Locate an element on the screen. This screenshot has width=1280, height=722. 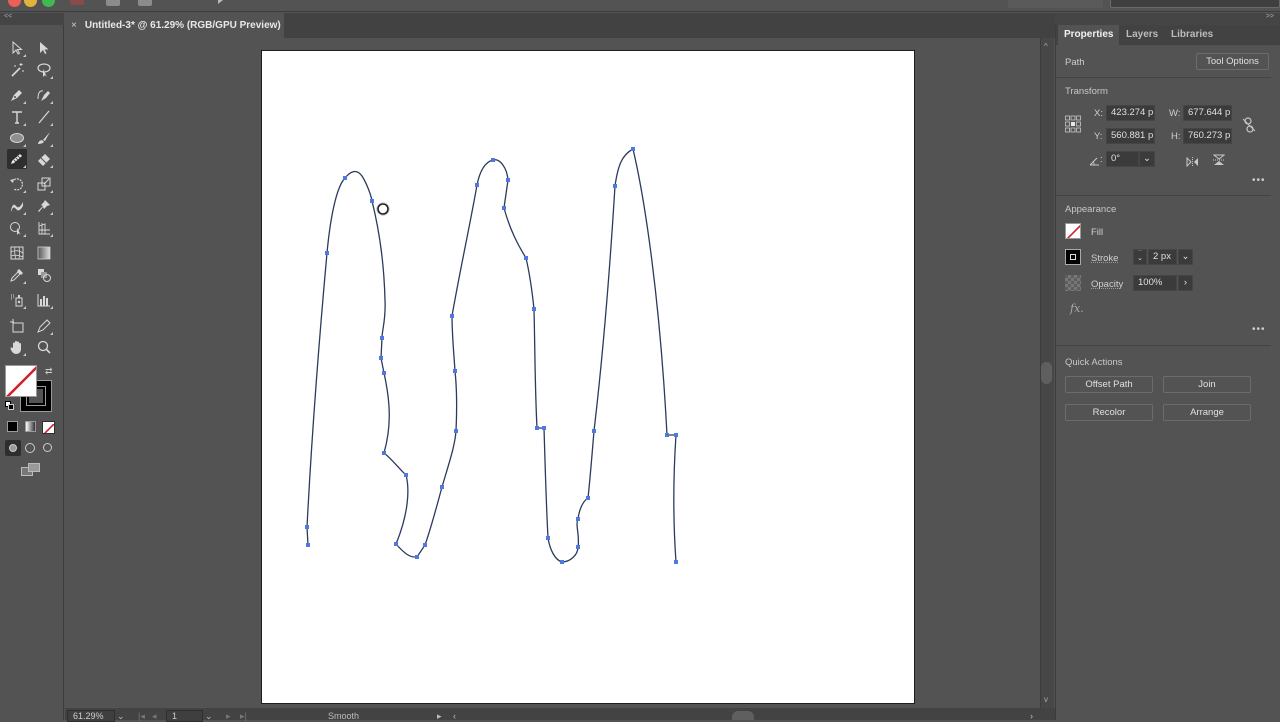
ellipse-tool is located at coordinates (17, 138).